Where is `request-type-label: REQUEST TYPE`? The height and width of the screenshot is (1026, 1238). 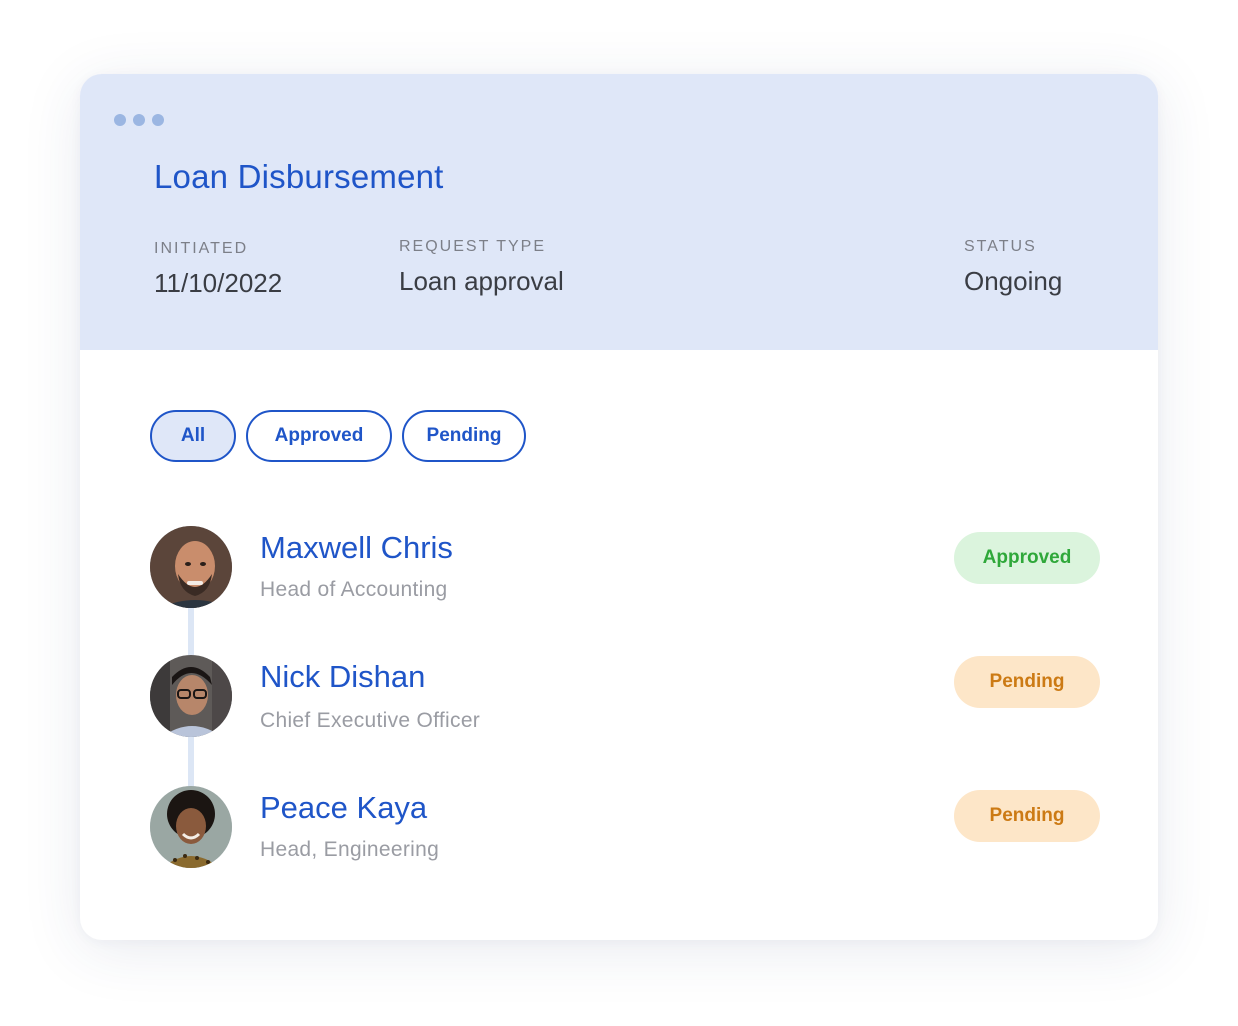 request-type-label: REQUEST TYPE is located at coordinates (472, 246).